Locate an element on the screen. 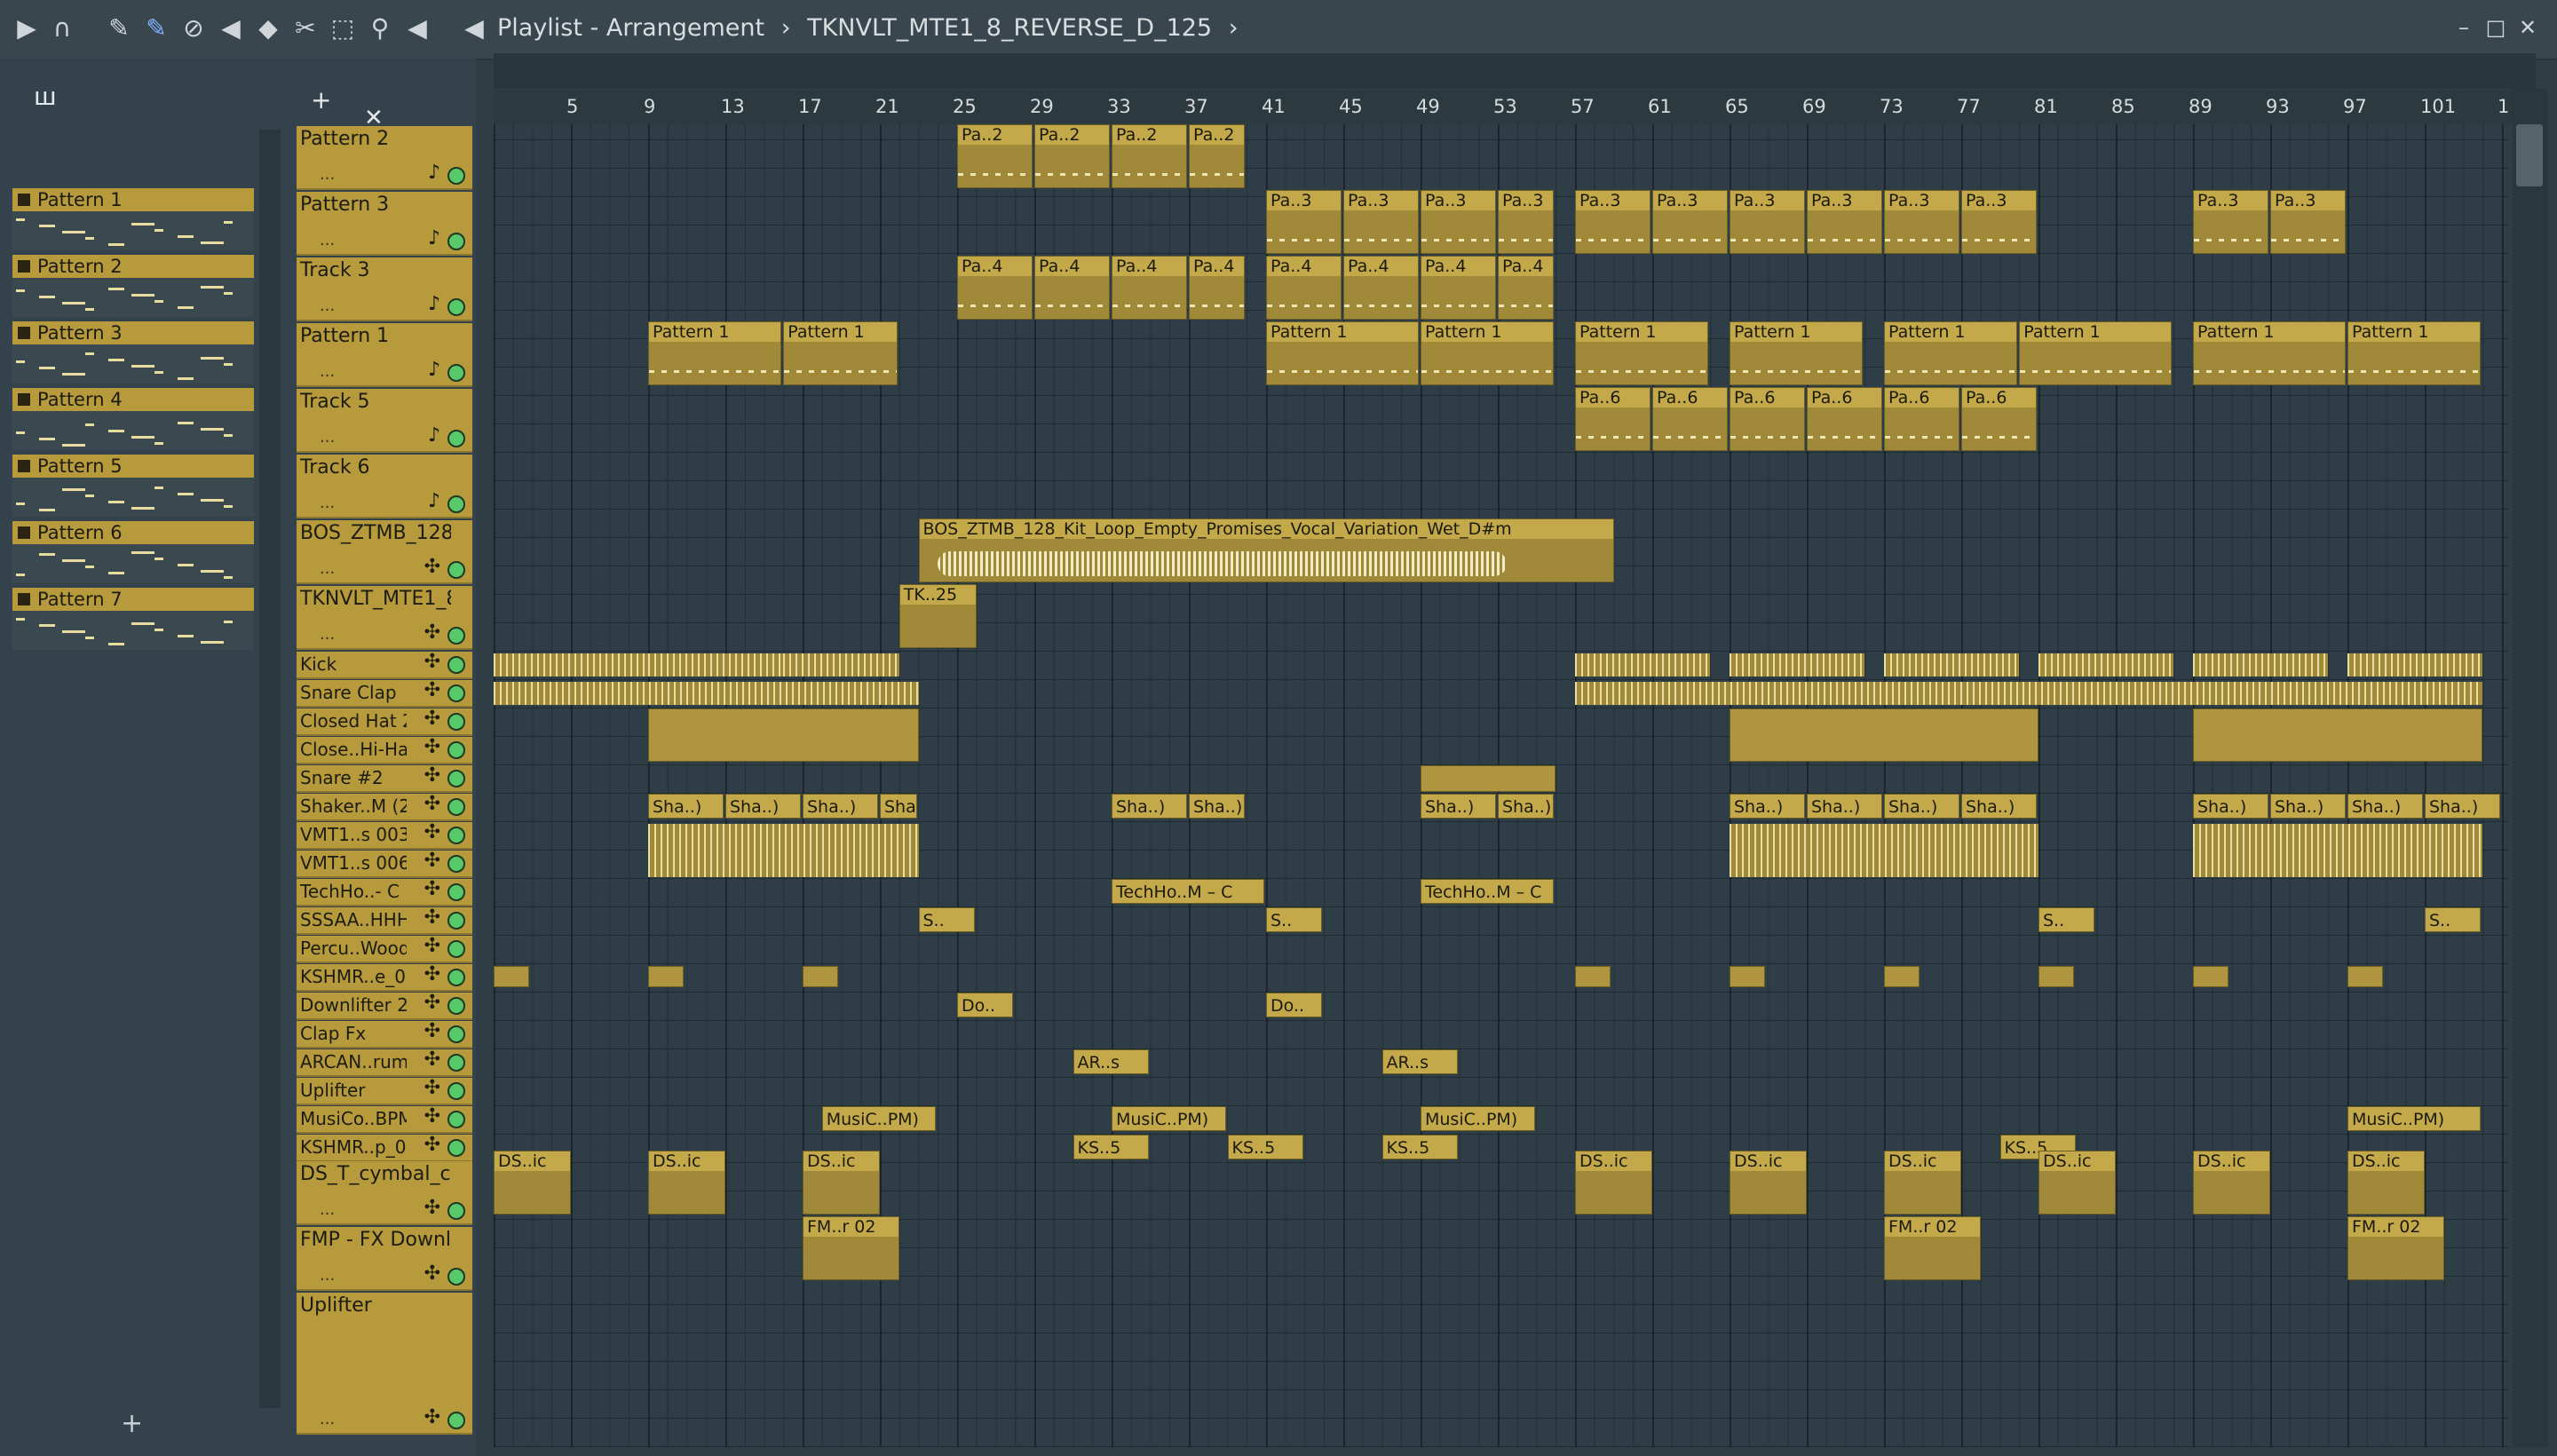 The height and width of the screenshot is (1456, 2557). audio-clip: TK..25 is located at coordinates (938, 616).